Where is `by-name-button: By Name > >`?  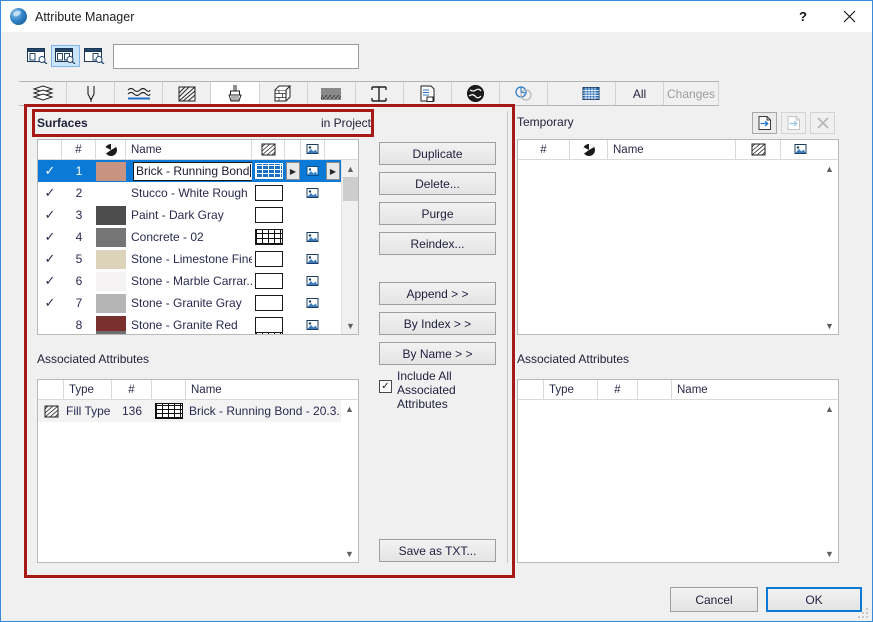 by-name-button: By Name > > is located at coordinates (437, 353).